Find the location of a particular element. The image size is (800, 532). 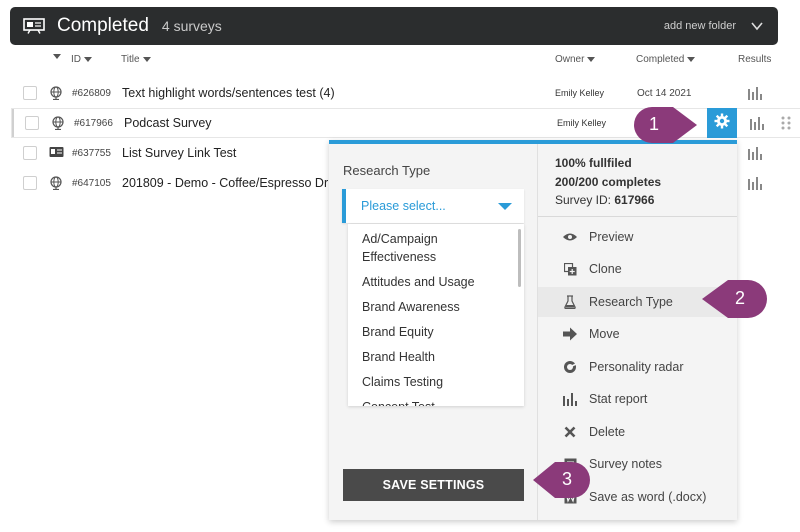

survey-id-value: 617966 is located at coordinates (634, 200).